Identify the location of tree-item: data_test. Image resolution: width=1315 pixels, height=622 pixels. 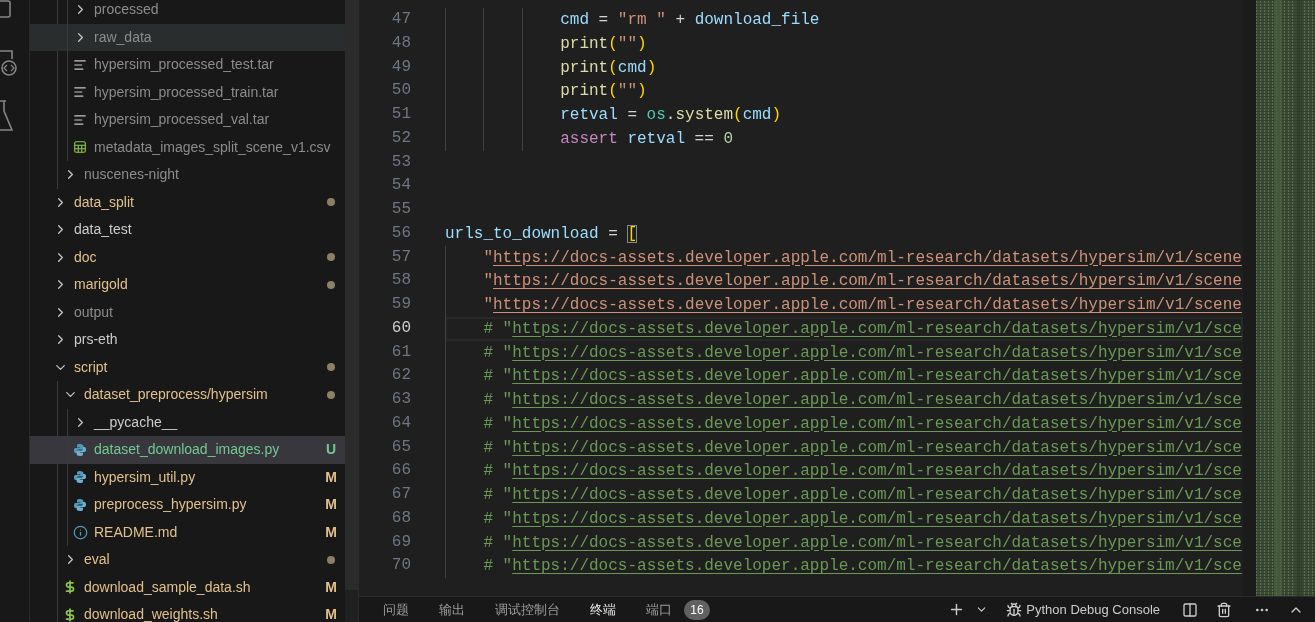
(187, 230).